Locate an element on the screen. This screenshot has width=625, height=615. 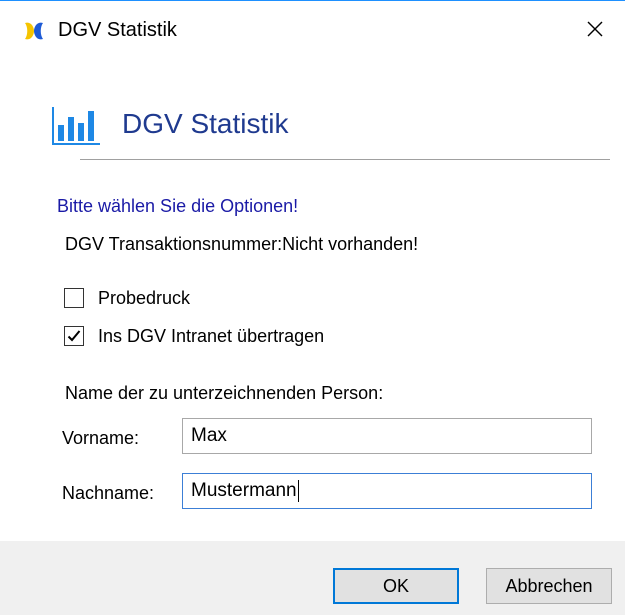
checkmark-icon is located at coordinates (74, 336).